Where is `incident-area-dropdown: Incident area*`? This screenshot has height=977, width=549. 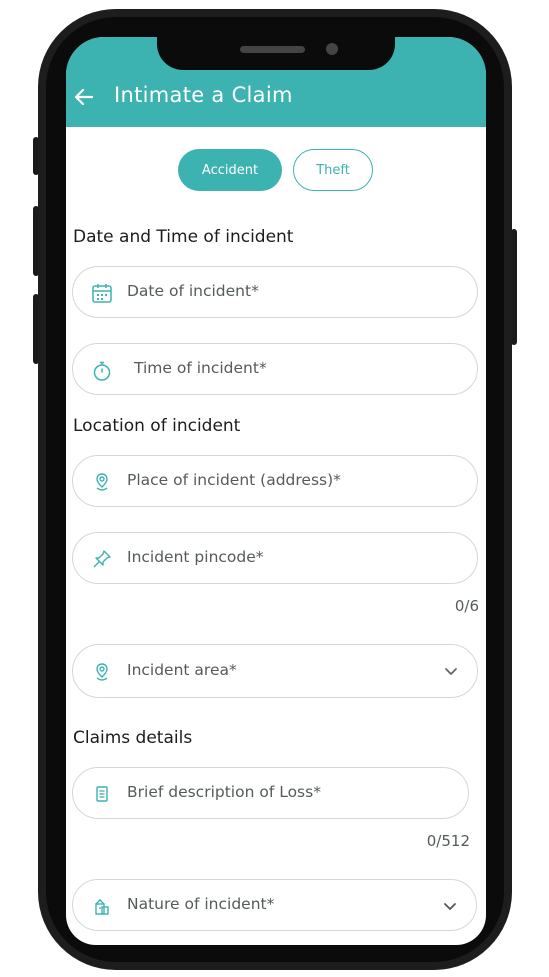 incident-area-dropdown: Incident area* is located at coordinates (275, 671).